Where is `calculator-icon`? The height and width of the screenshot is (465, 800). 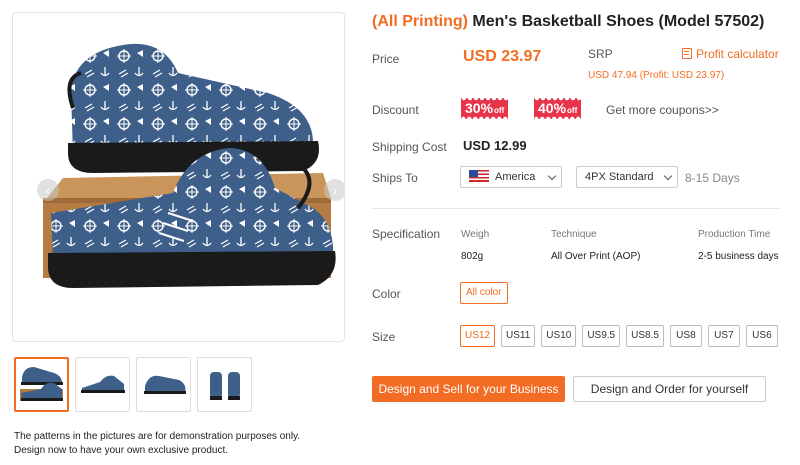
calculator-icon is located at coordinates (687, 53).